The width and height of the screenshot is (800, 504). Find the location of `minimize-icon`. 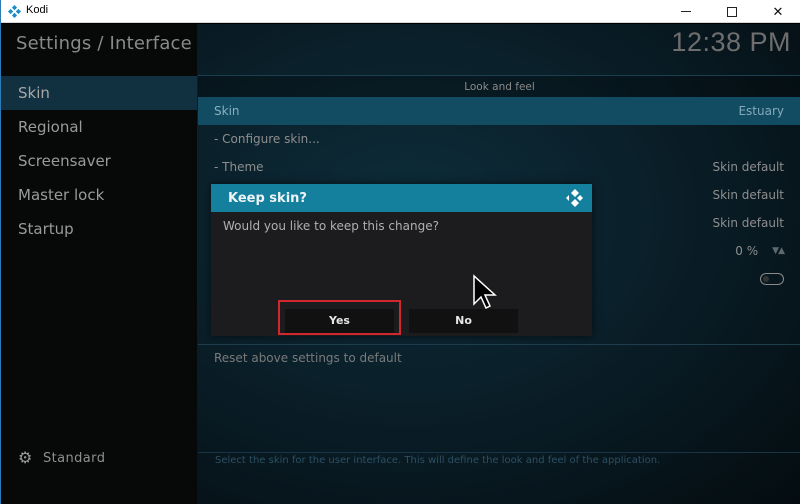

minimize-icon is located at coordinates (686, 11).